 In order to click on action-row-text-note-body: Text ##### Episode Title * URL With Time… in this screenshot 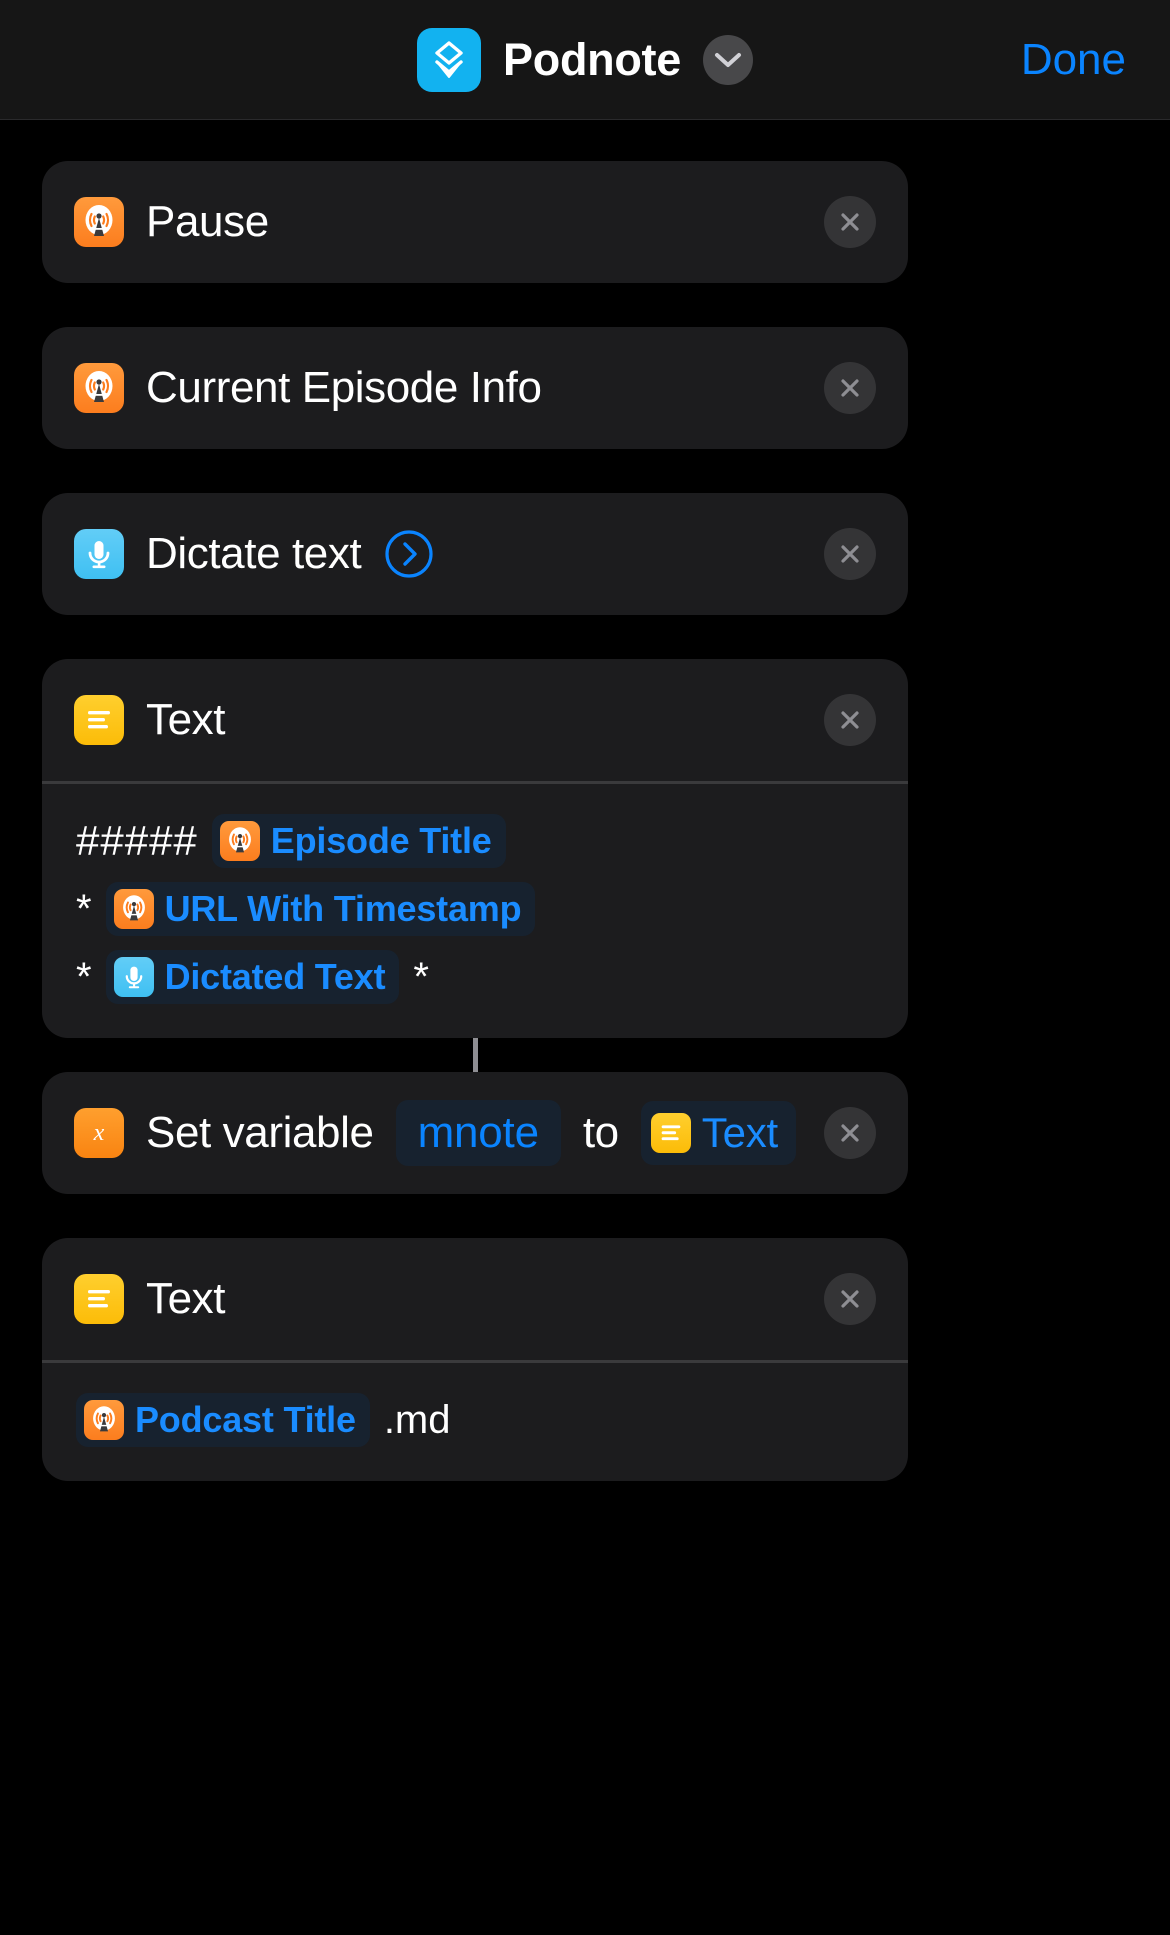, I will do `click(475, 848)`.